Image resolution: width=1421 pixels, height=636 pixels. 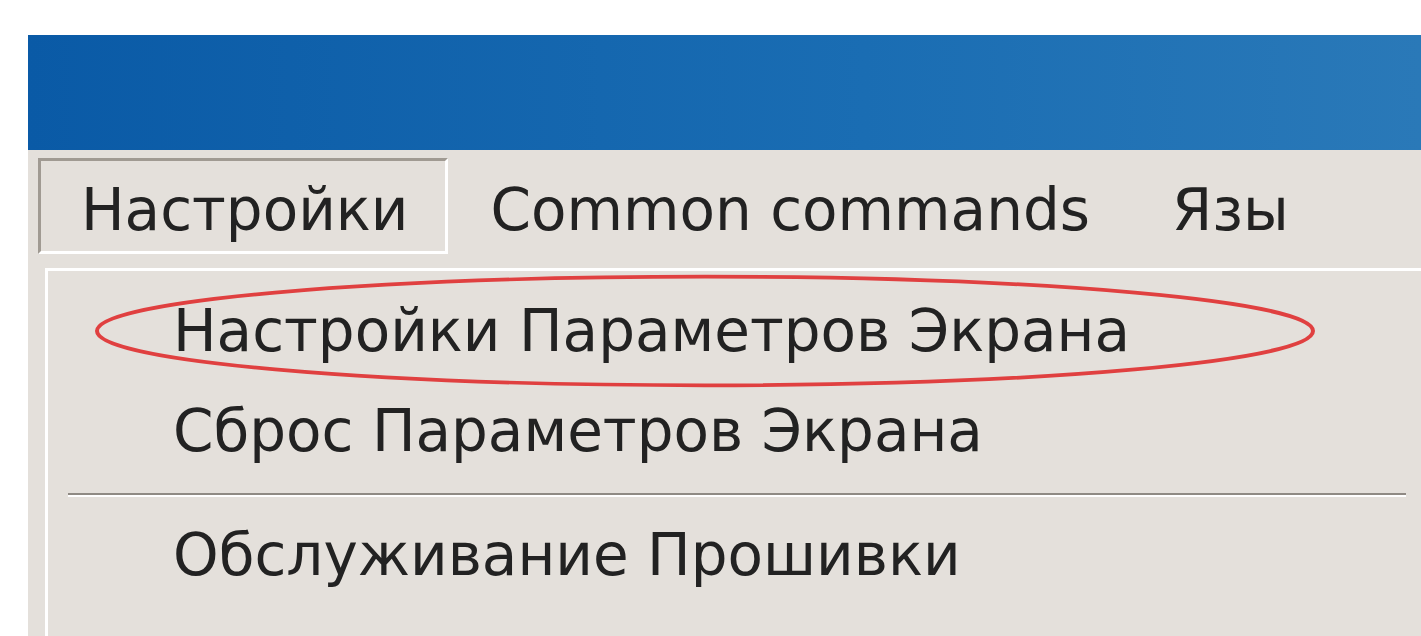 I want to click on menu-bar-item: Common commands, so click(x=788, y=206).